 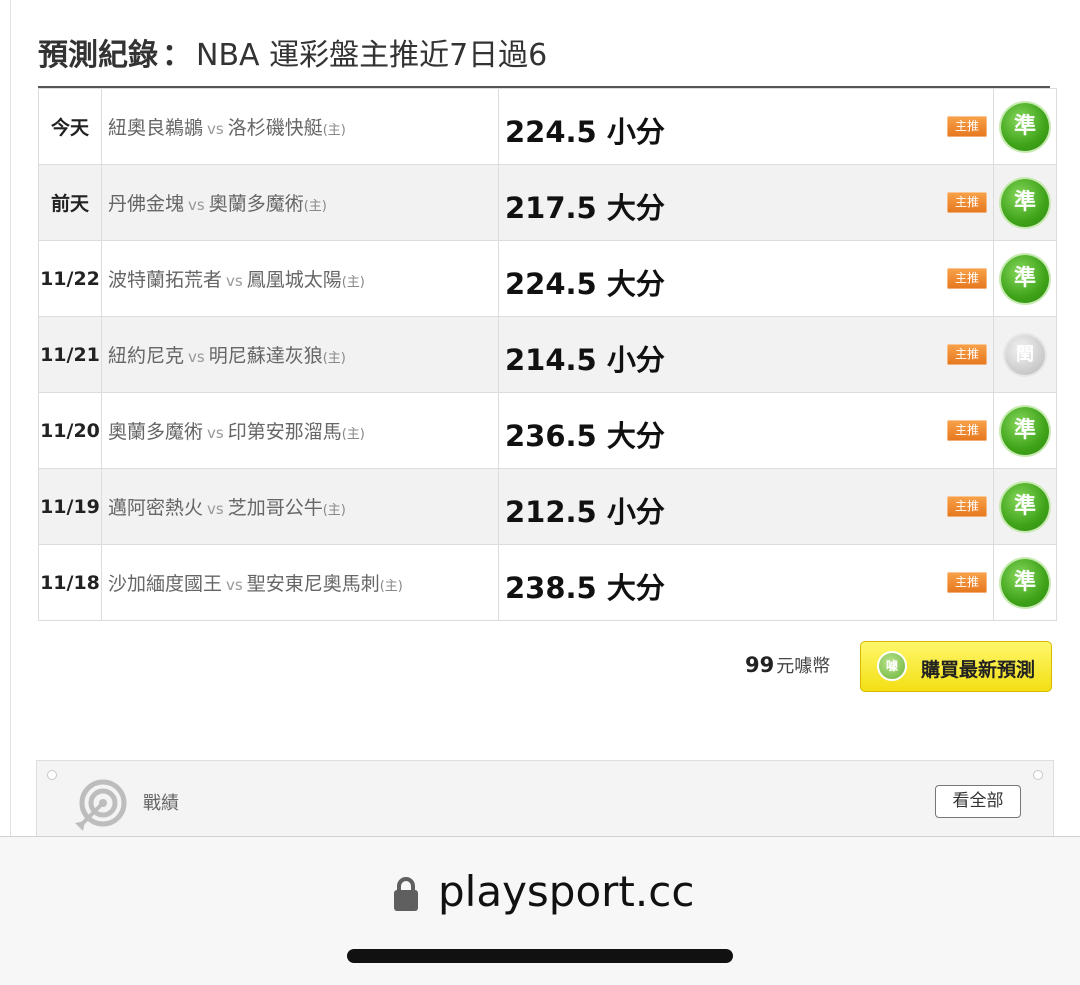 What do you see at coordinates (161, 803) in the screenshot?
I see `record-panel-title: 戰績` at bounding box center [161, 803].